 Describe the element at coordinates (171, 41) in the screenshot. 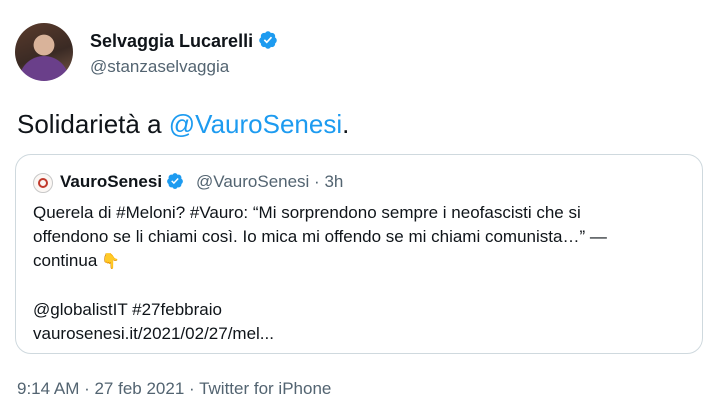

I see `author-name-text: Selvaggia Lucarelli` at that location.